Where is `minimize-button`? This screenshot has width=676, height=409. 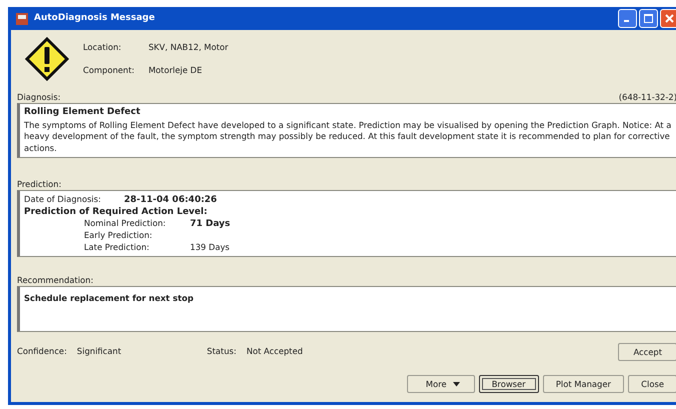 minimize-button is located at coordinates (627, 18).